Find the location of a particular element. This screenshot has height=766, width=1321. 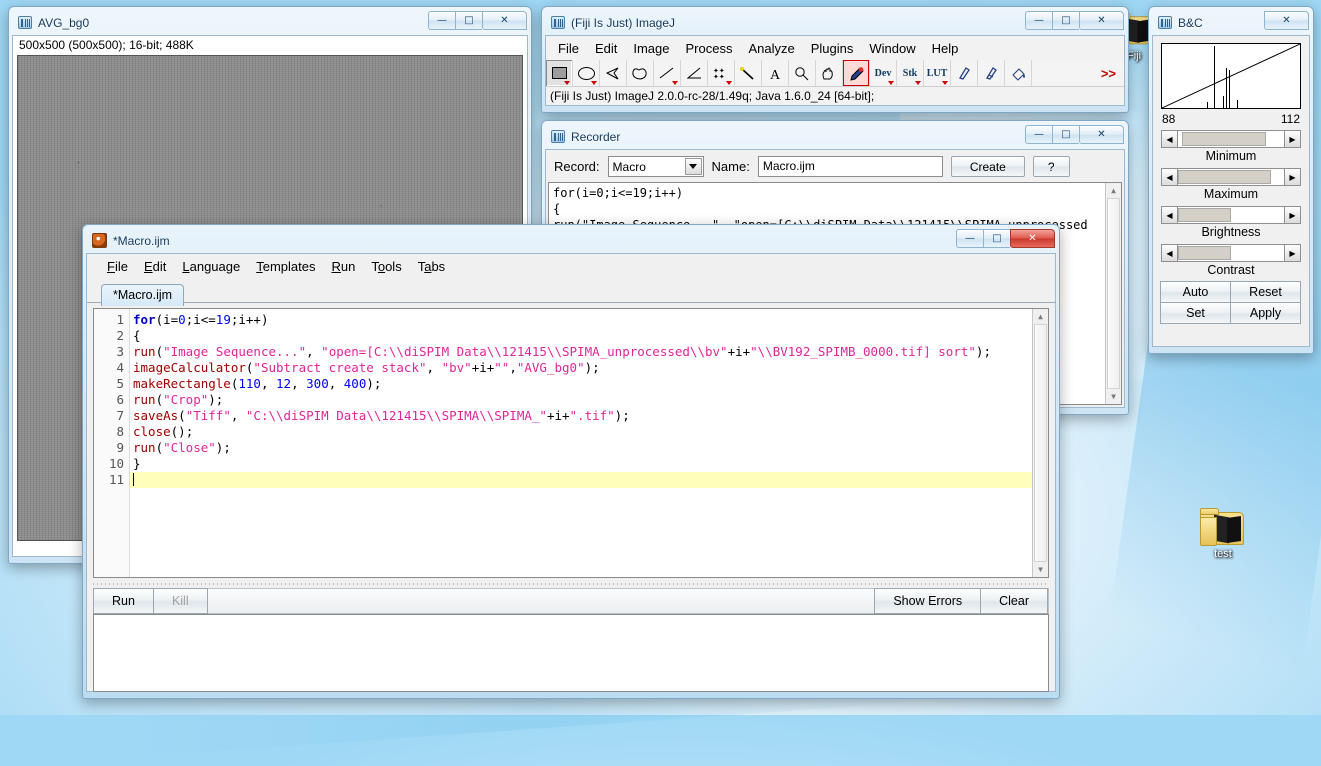

chevron-down-icon is located at coordinates (693, 166).